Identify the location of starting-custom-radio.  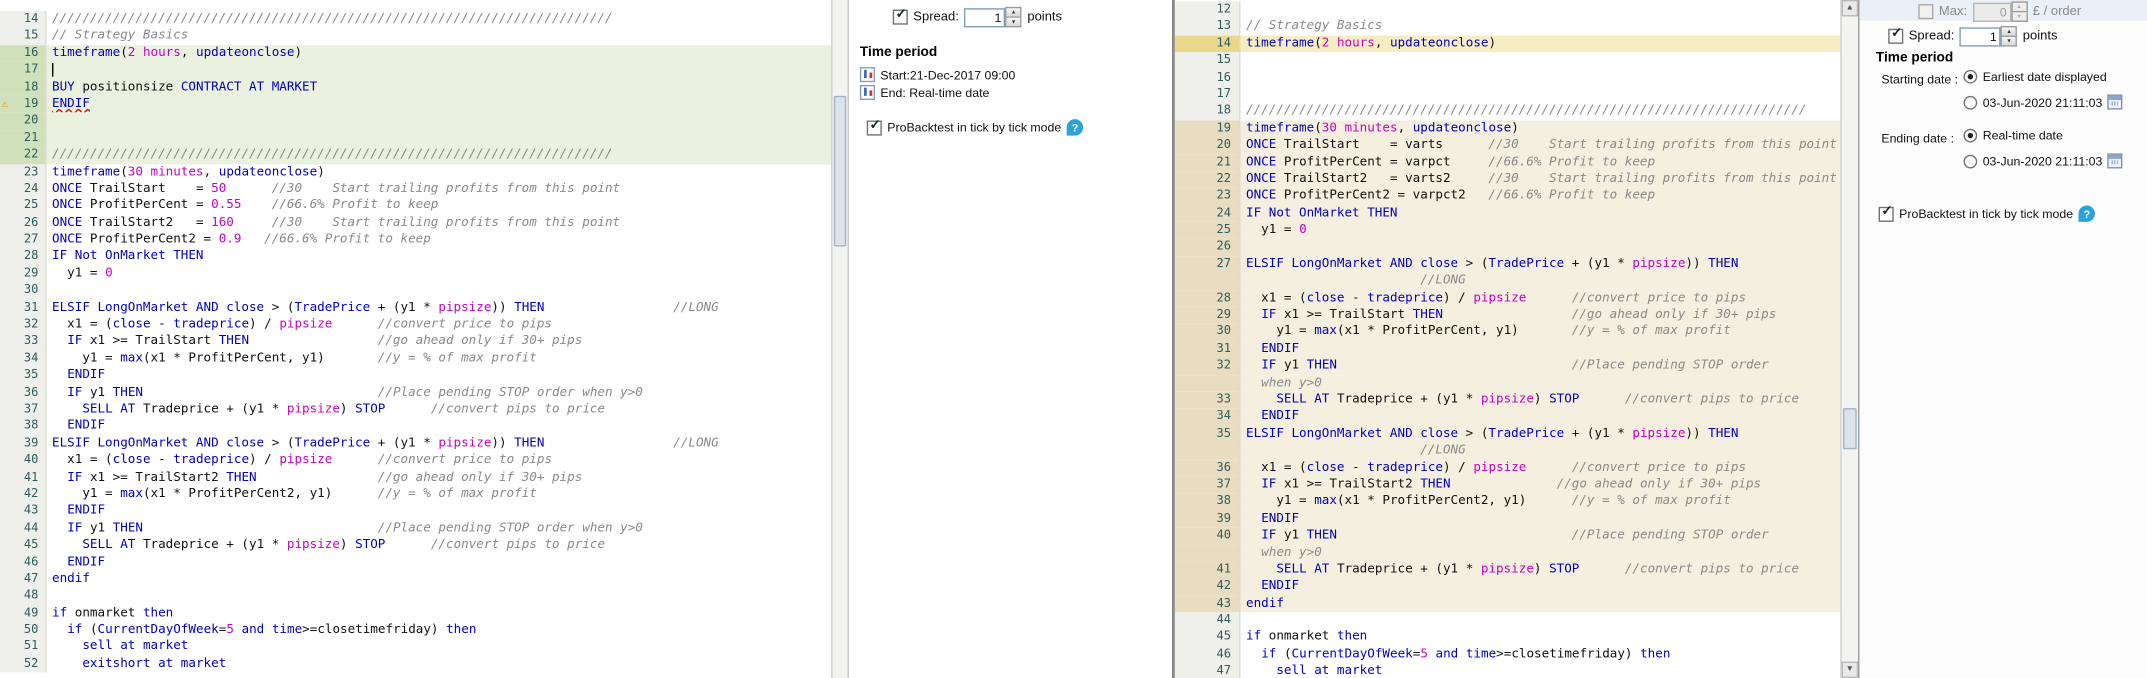
(1970, 102).